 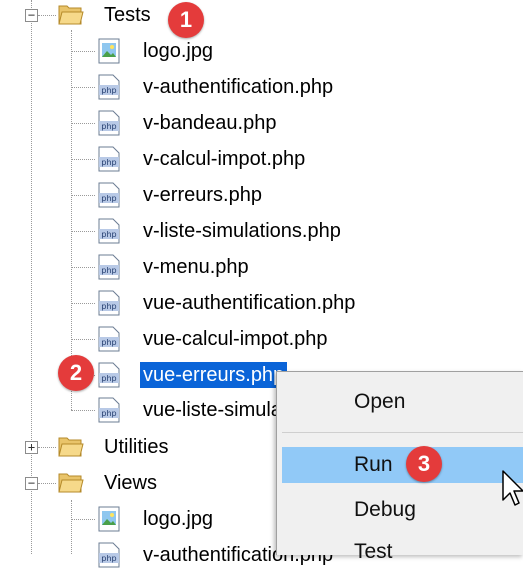 What do you see at coordinates (196, 267) in the screenshot?
I see `file-label: v-menu.php` at bounding box center [196, 267].